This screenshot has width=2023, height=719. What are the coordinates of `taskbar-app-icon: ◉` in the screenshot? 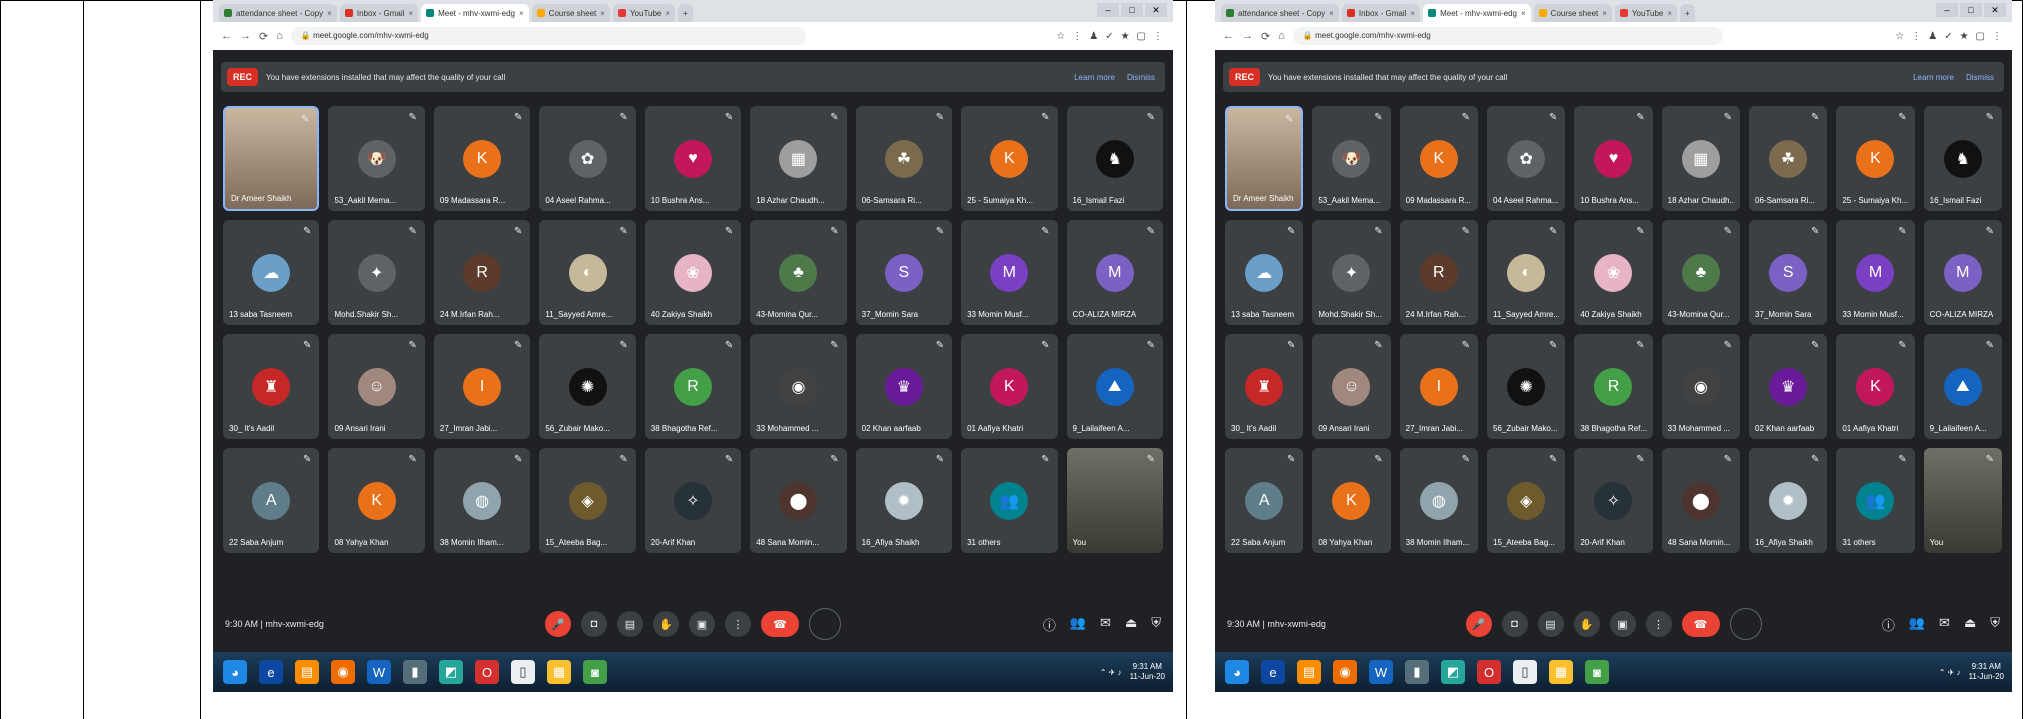 It's located at (1345, 672).